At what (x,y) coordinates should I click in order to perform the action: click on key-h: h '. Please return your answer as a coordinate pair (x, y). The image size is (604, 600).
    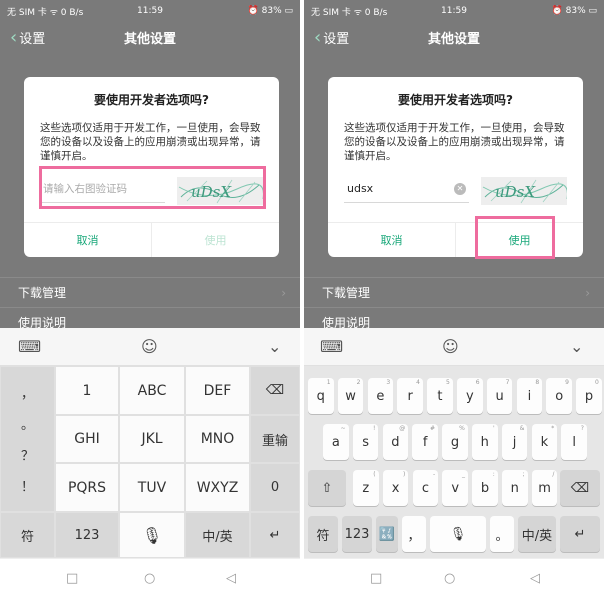
    Looking at the image, I should click on (485, 442).